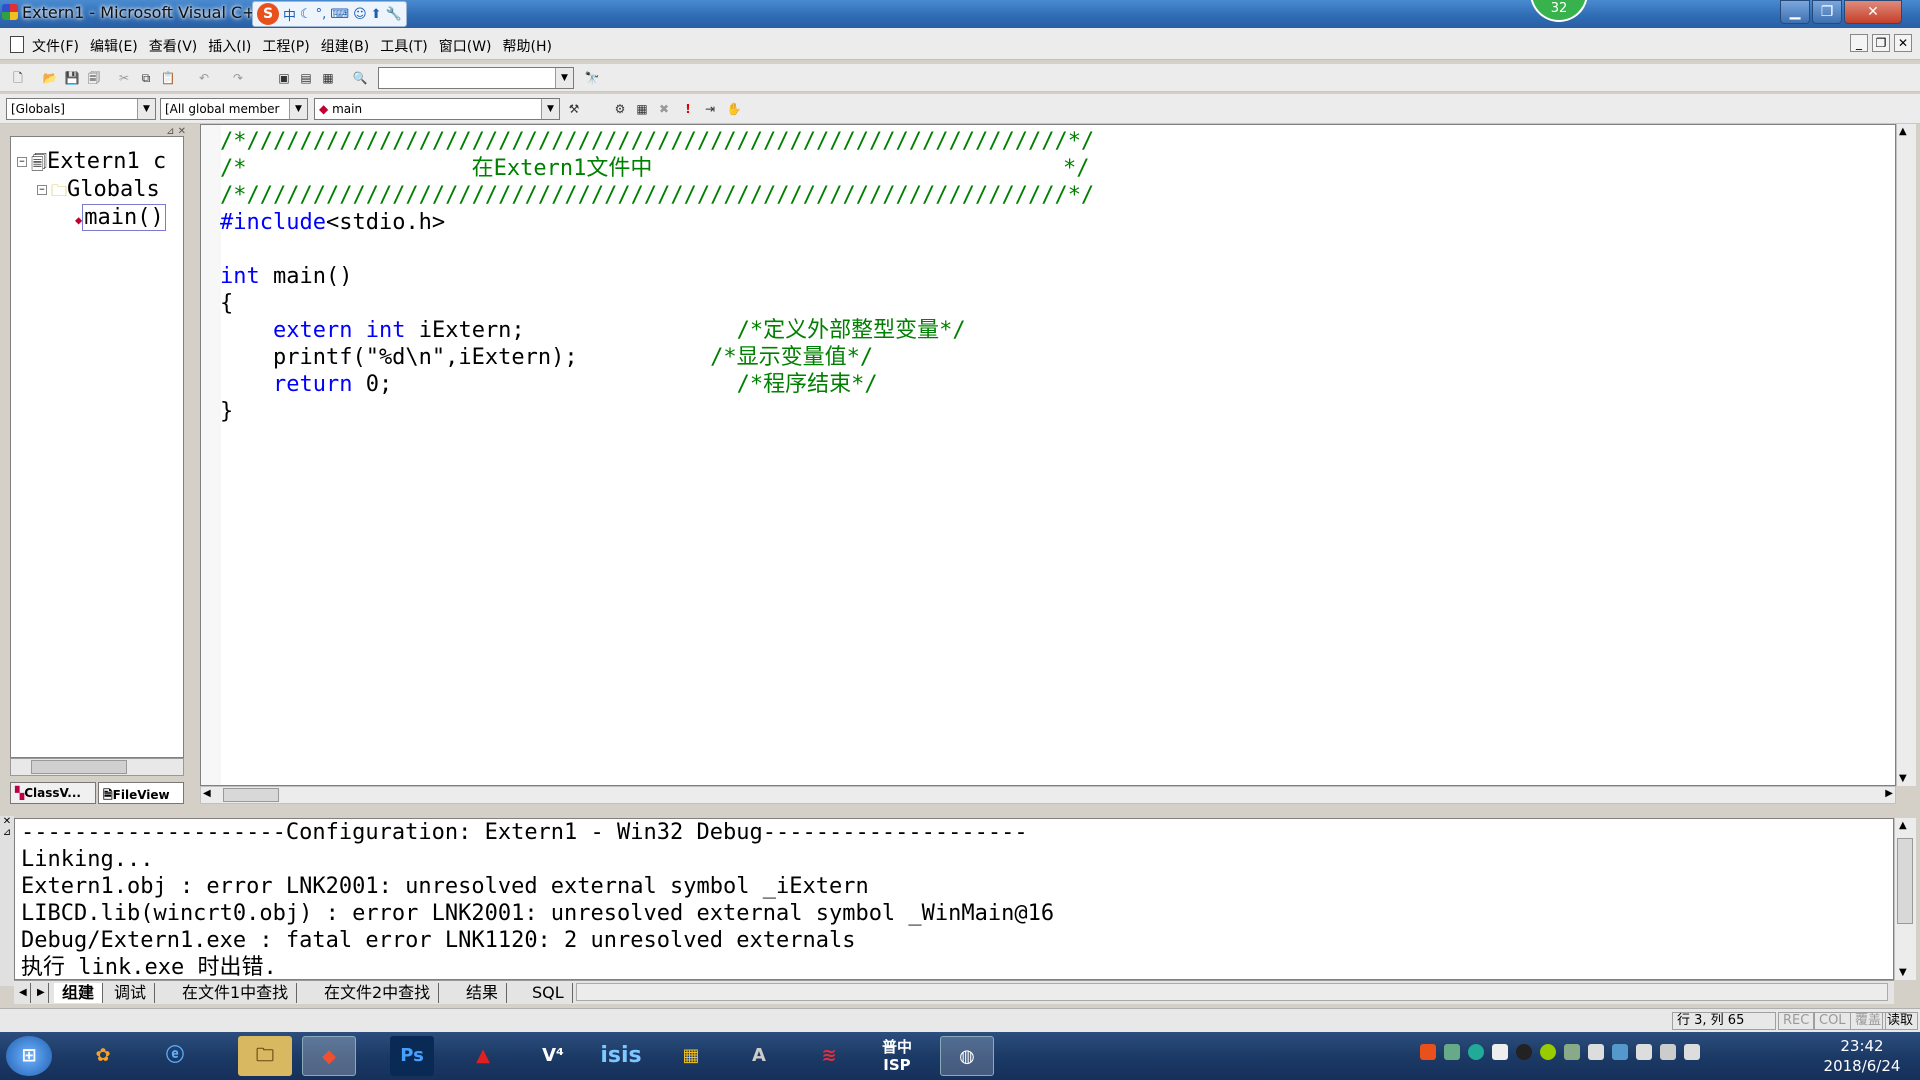 The height and width of the screenshot is (1080, 1920). What do you see at coordinates (546, 357) in the screenshot?
I see `code-line: printf("%d\n",iExtern); /*显示变量值*/` at bounding box center [546, 357].